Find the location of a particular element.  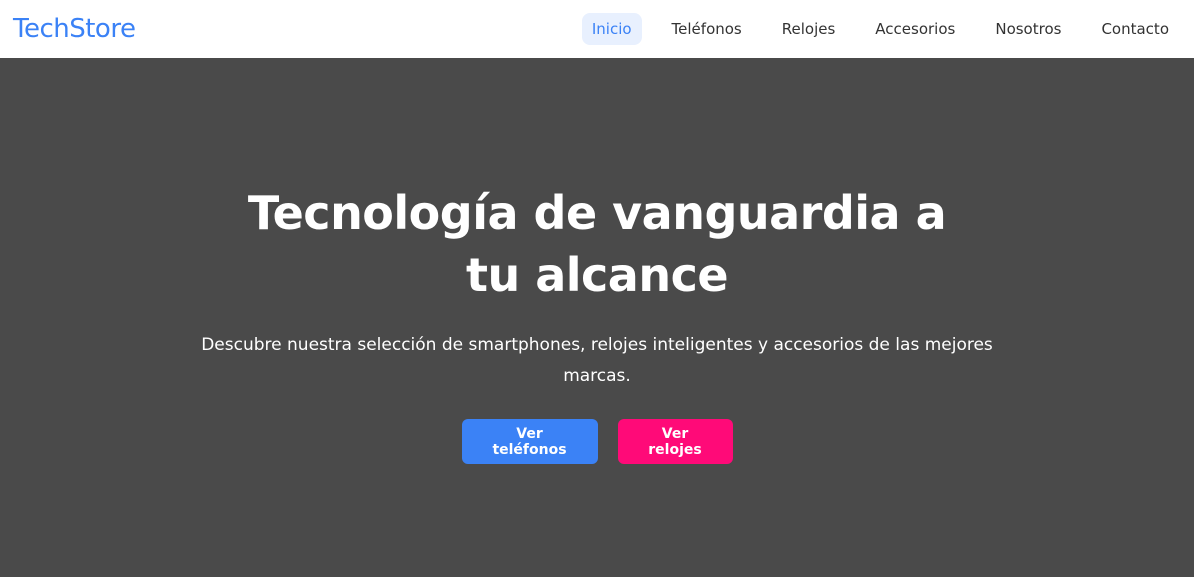

view-phones-button: Ver teléfonos is located at coordinates (529, 441).